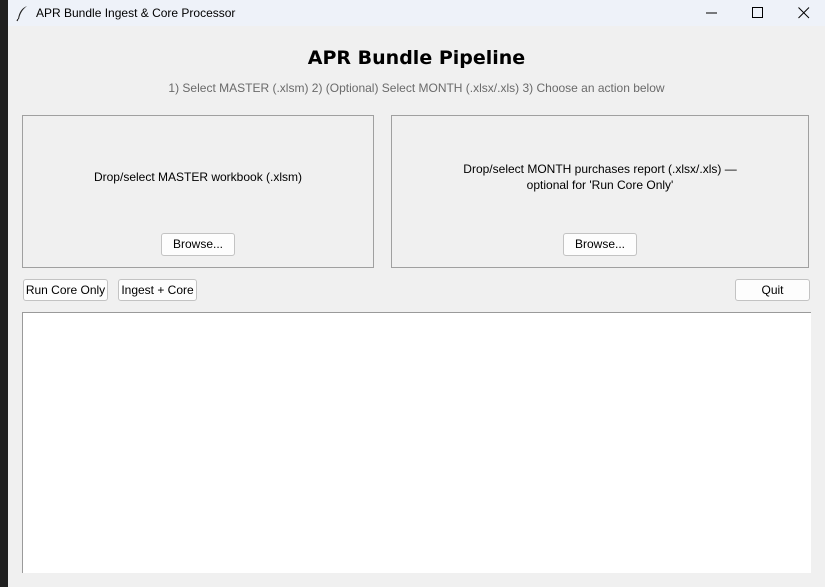 This screenshot has width=825, height=587. Describe the element at coordinates (416, 13) in the screenshot. I see `title-bar: APR Bundle Ingest & Core Processor` at that location.